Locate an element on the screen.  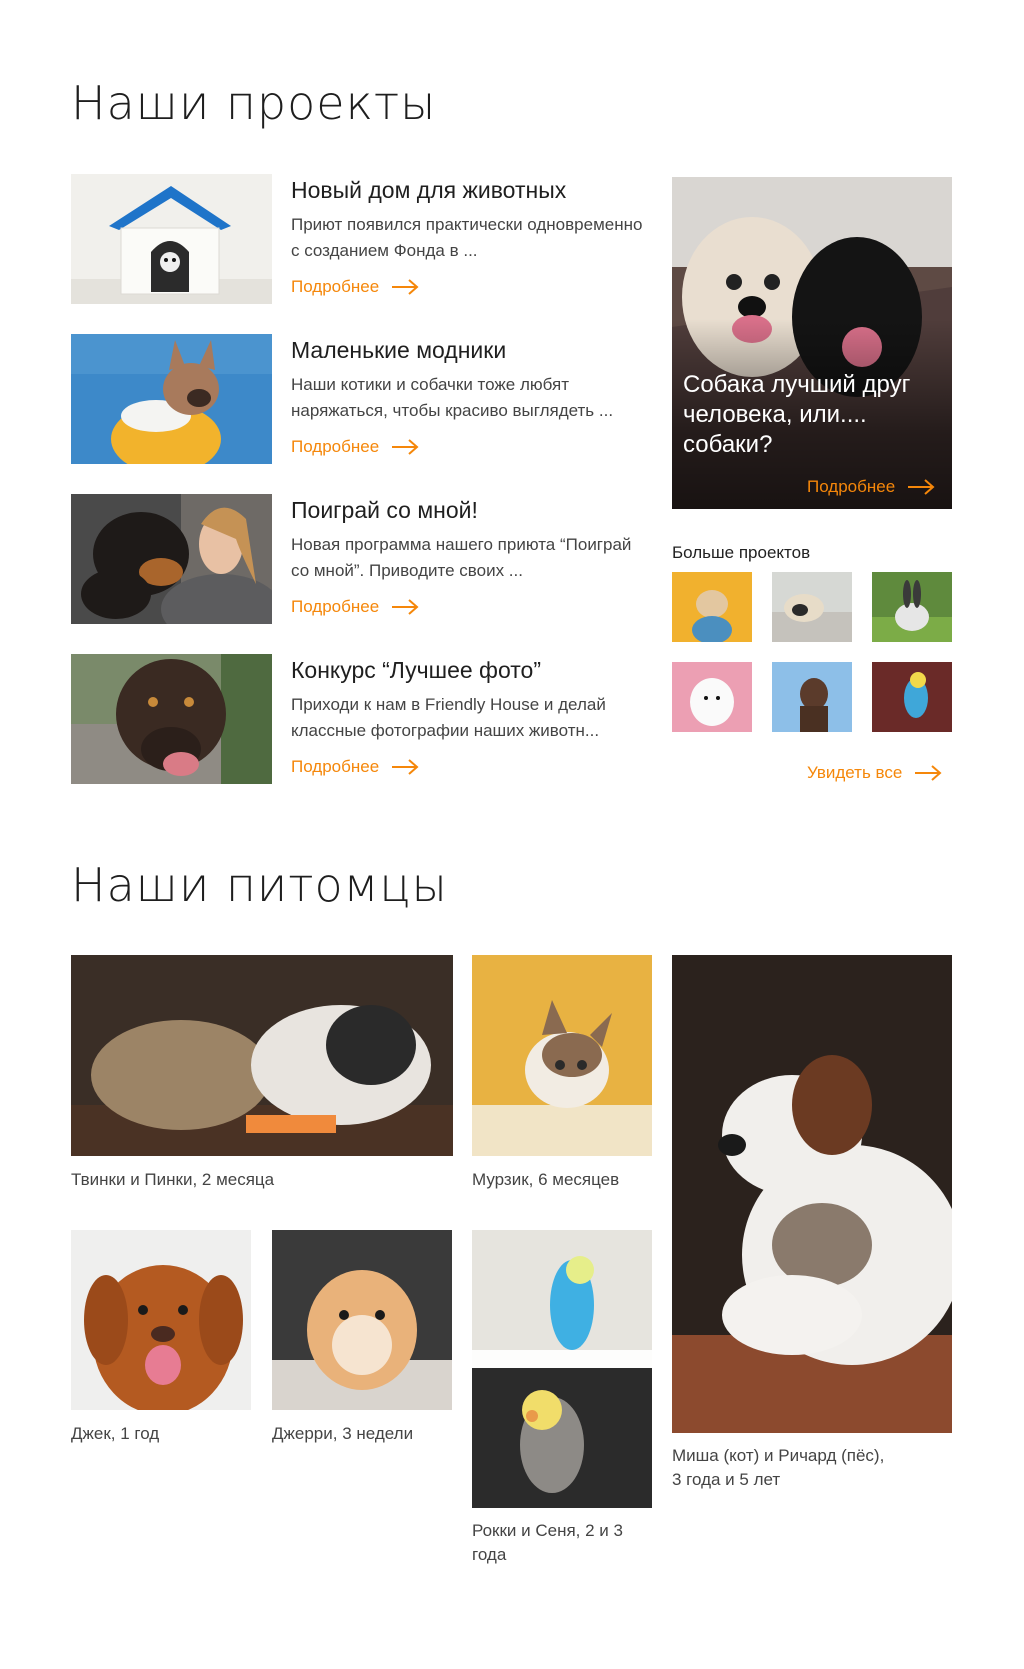
see-all-link: Увидеть все is located at coordinates (874, 773).